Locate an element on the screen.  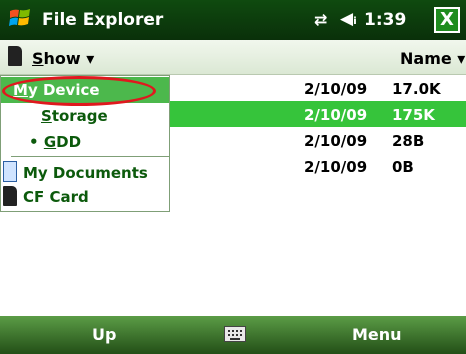
menu-item-label: CF Card is located at coordinates (56, 197).